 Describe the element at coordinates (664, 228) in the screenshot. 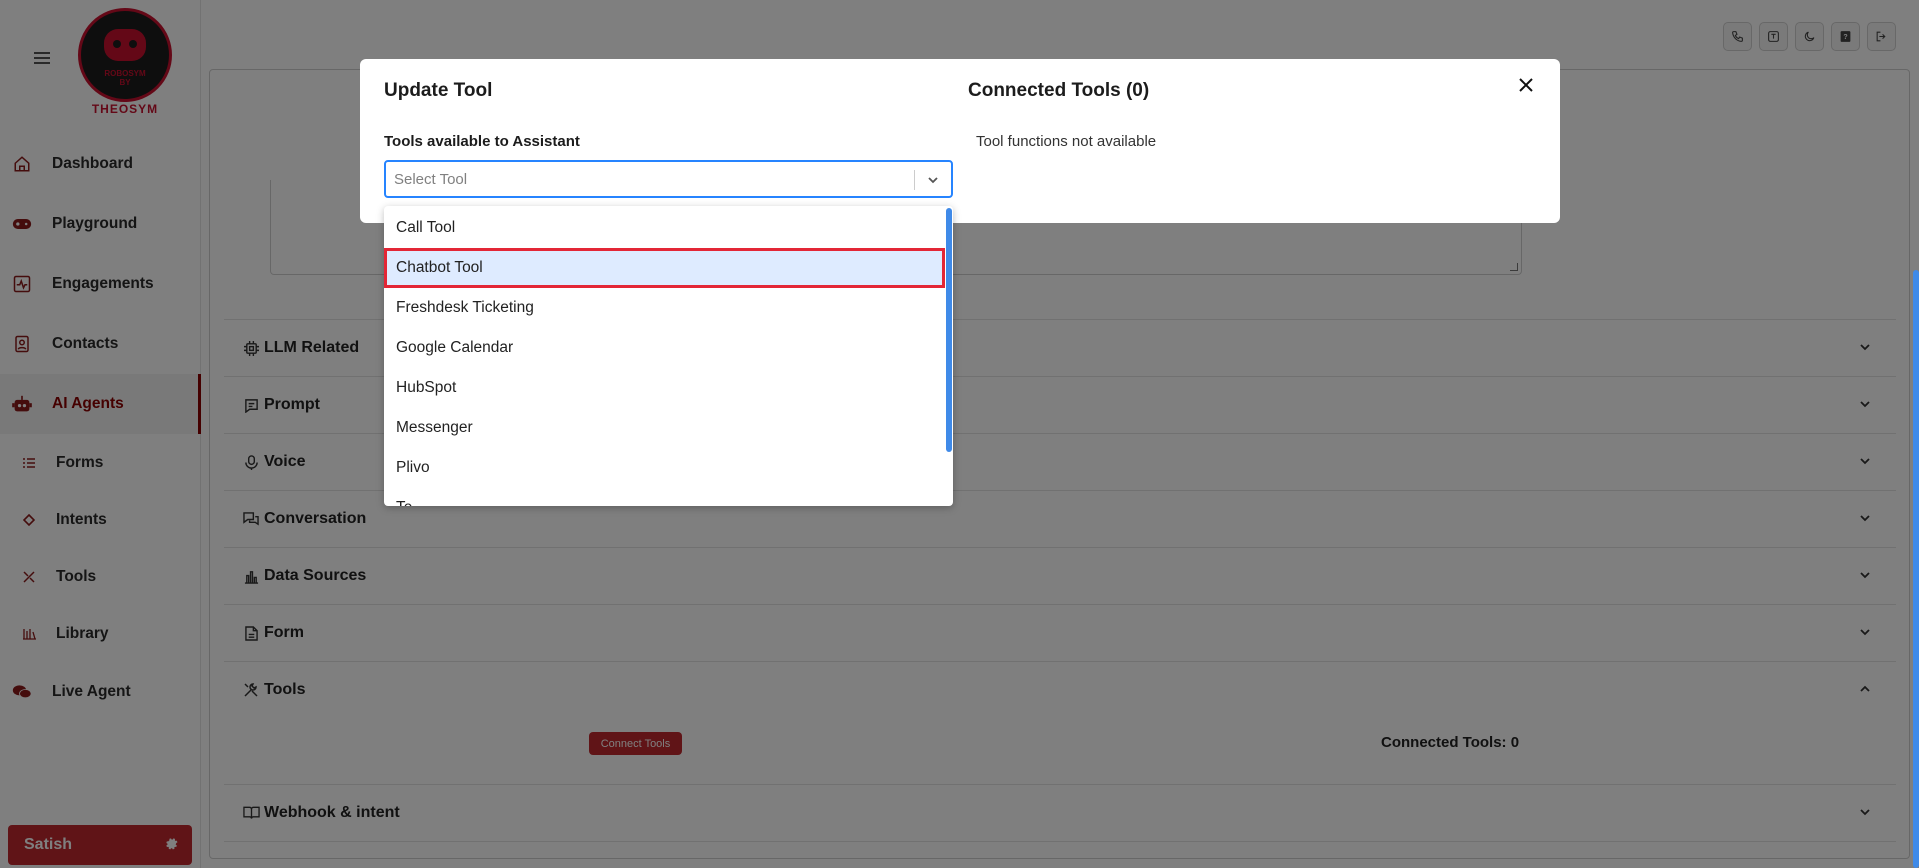

I see `dropdown-option: Call Tool` at that location.